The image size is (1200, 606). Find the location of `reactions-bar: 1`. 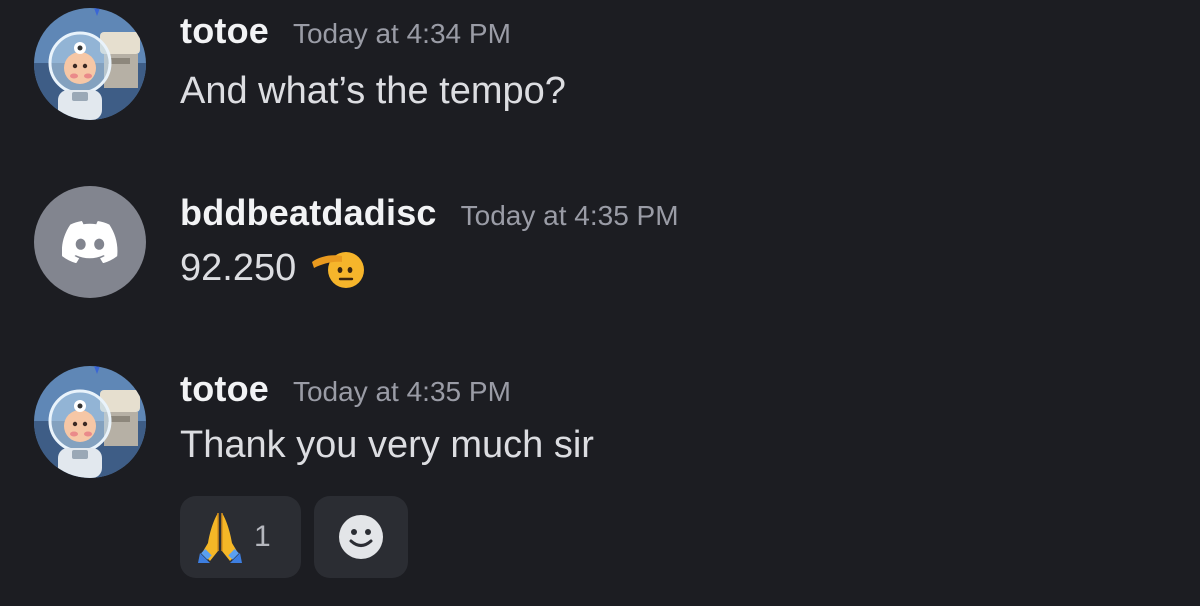

reactions-bar: 1 is located at coordinates (294, 537).